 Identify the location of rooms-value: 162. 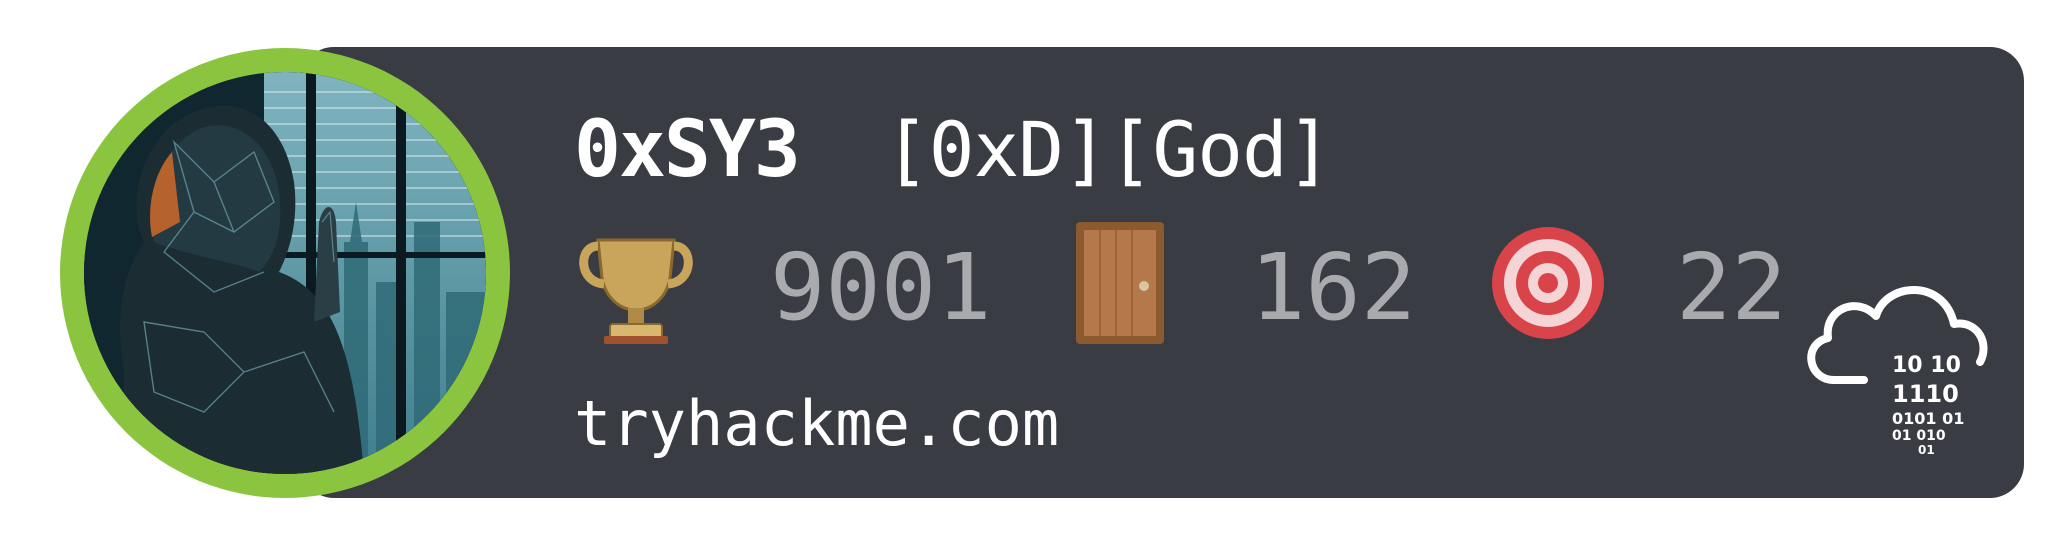
(1333, 287).